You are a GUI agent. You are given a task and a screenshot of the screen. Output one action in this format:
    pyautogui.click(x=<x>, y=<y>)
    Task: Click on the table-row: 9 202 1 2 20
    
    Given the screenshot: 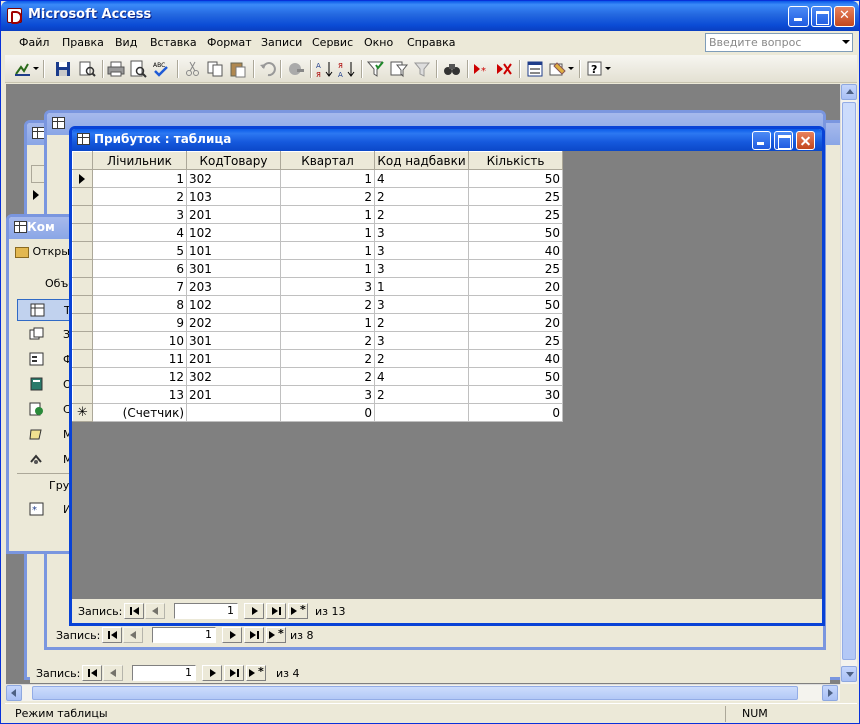 What is the action you would take?
    pyautogui.click(x=317, y=322)
    